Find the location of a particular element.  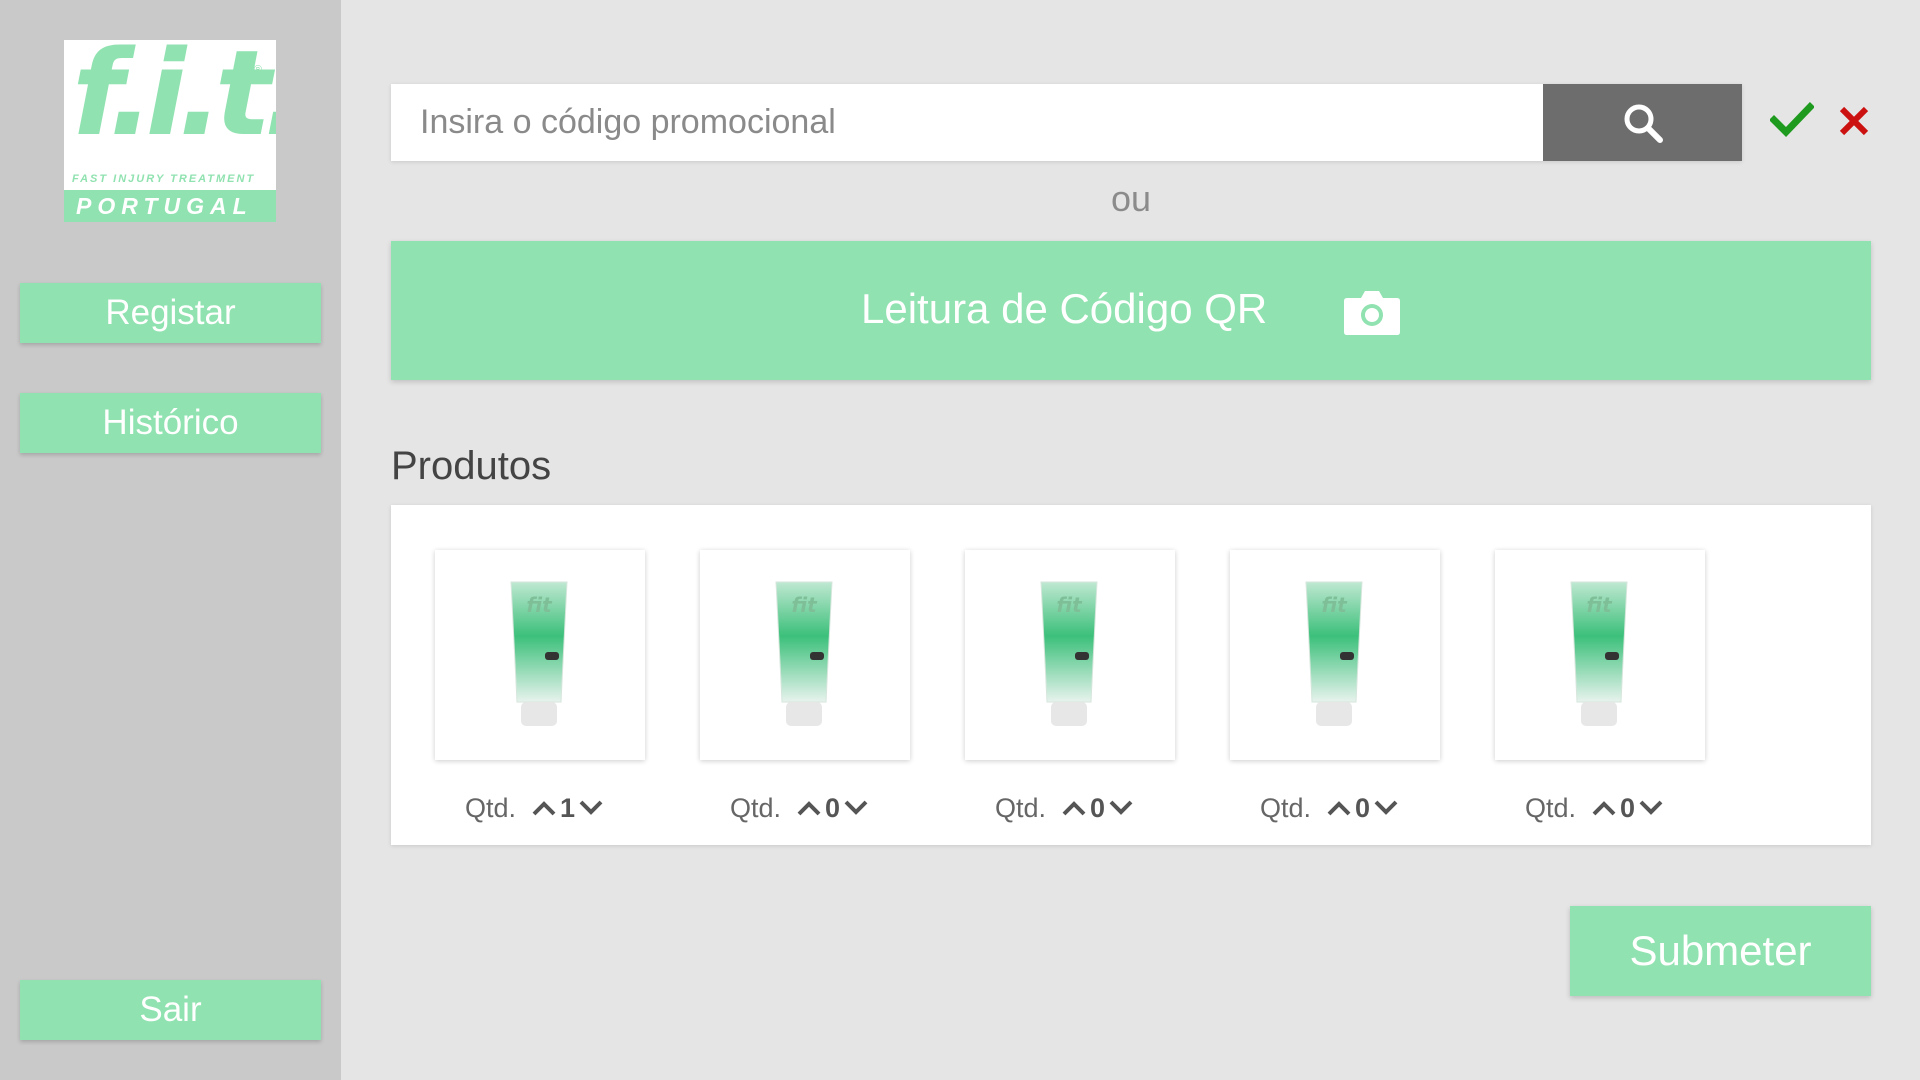

logout-button: Sair is located at coordinates (170, 1010).